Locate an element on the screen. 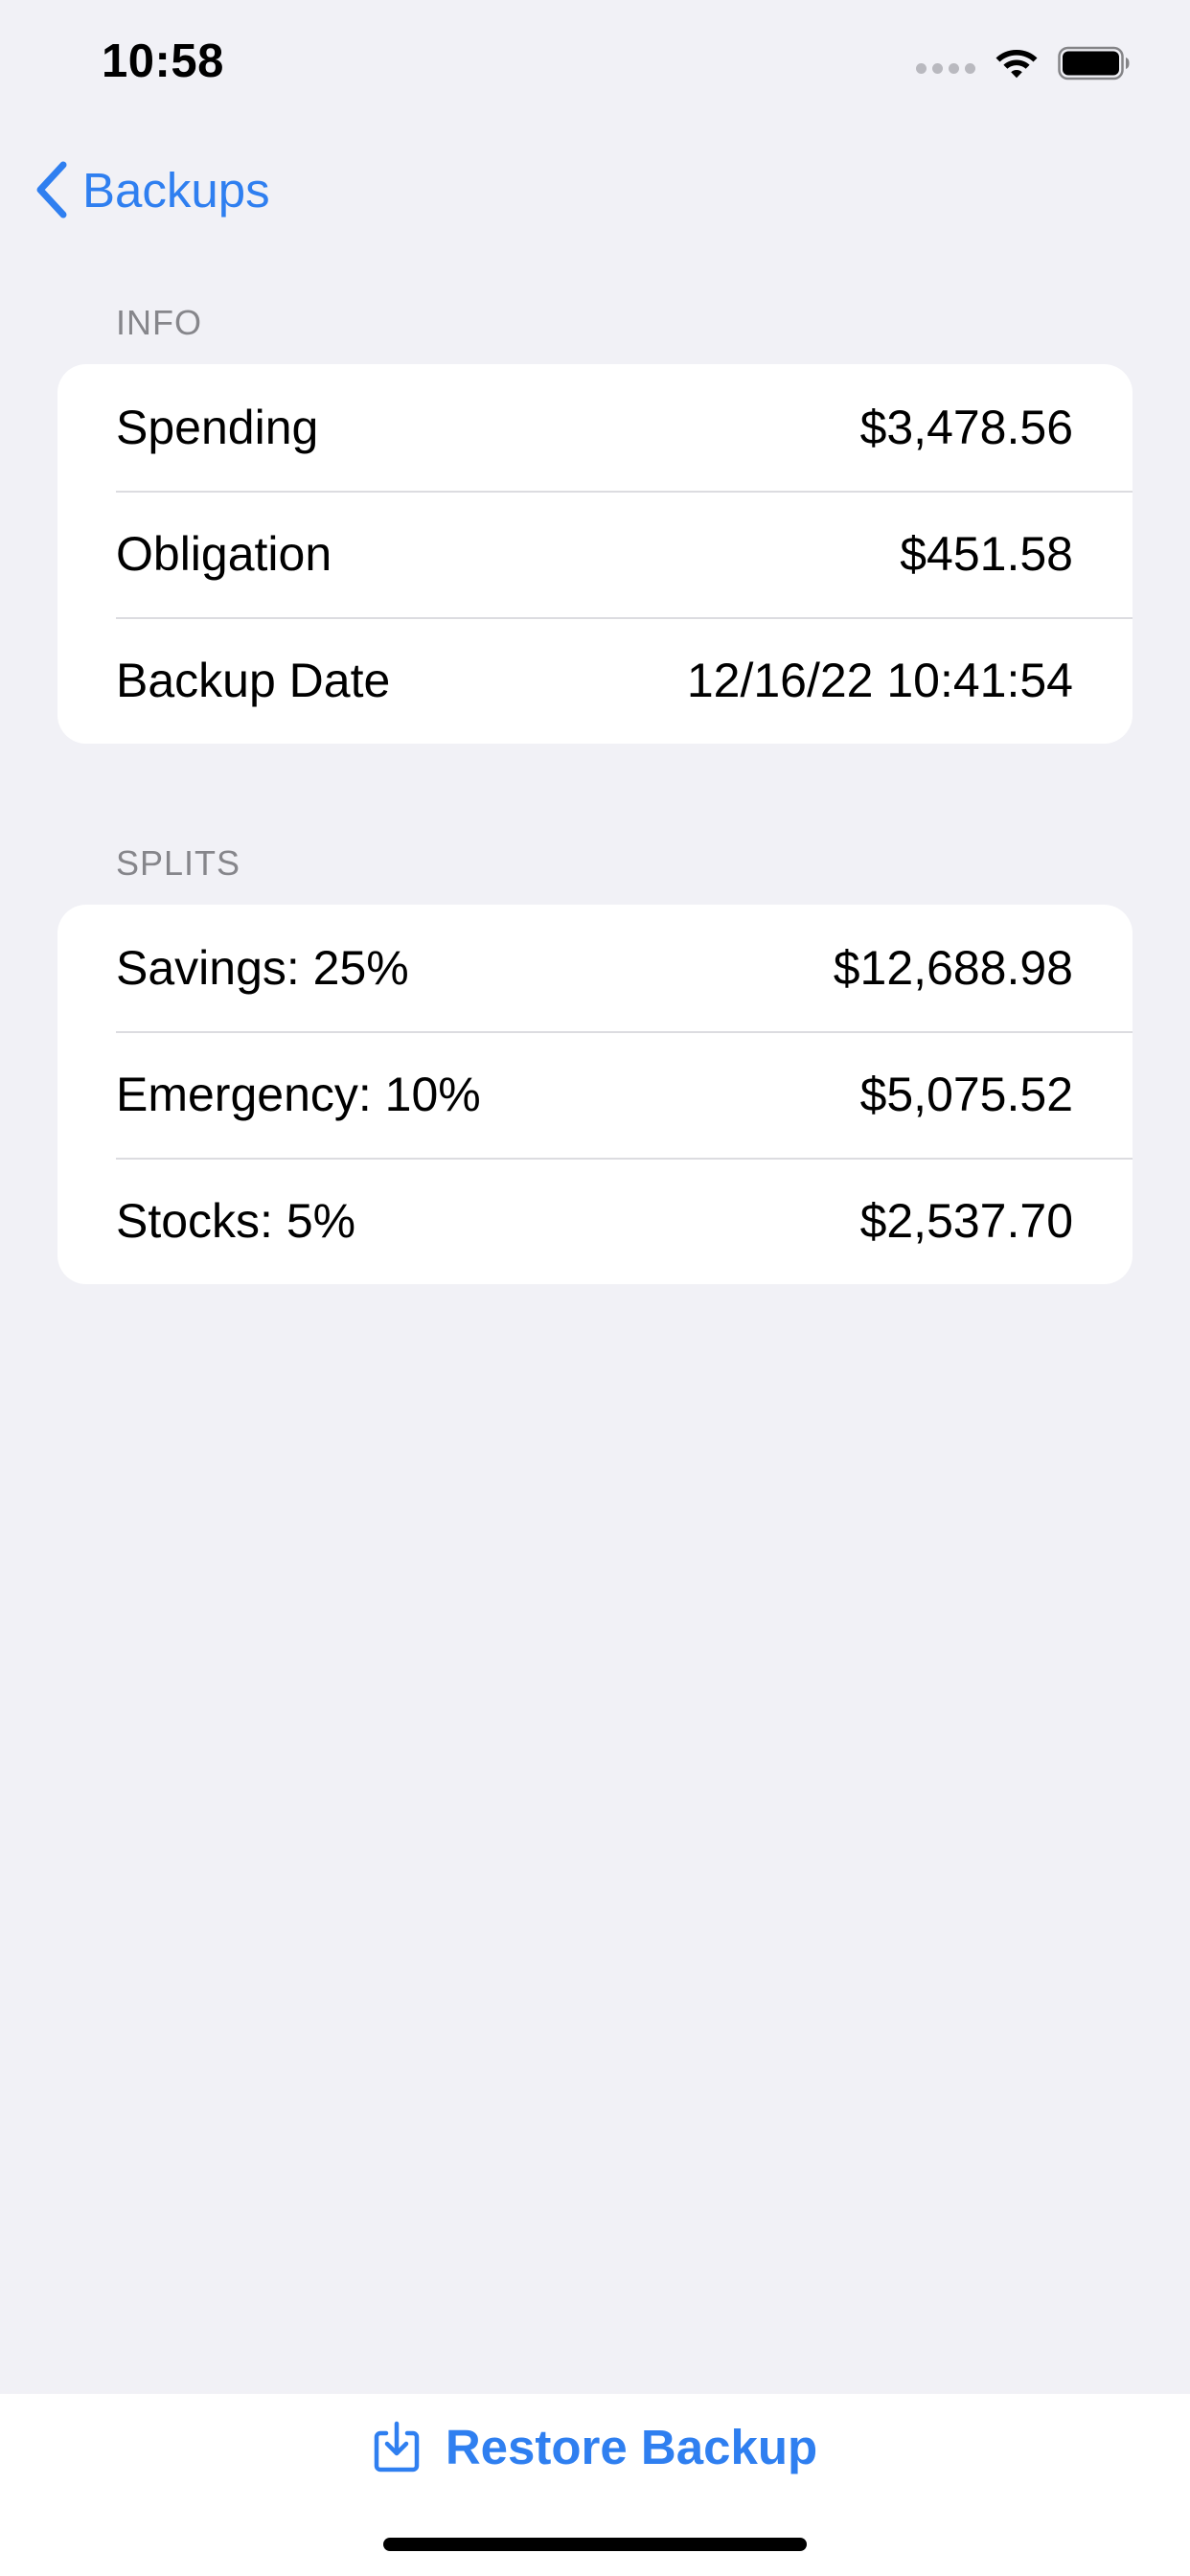  splits-row-savings: Savings: 25% $12,688.98 is located at coordinates (595, 968).